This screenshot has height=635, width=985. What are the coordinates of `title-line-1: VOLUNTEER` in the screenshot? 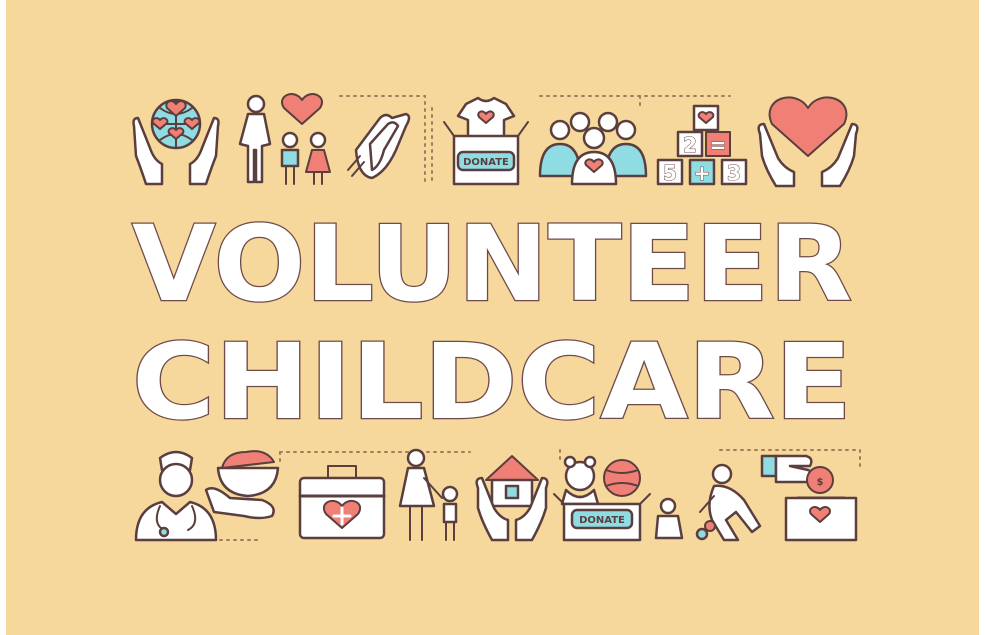 It's located at (492, 264).